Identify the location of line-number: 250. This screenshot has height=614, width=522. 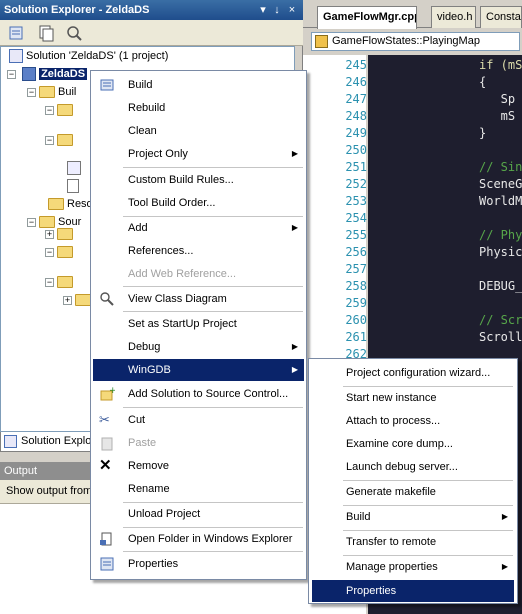
(356, 150).